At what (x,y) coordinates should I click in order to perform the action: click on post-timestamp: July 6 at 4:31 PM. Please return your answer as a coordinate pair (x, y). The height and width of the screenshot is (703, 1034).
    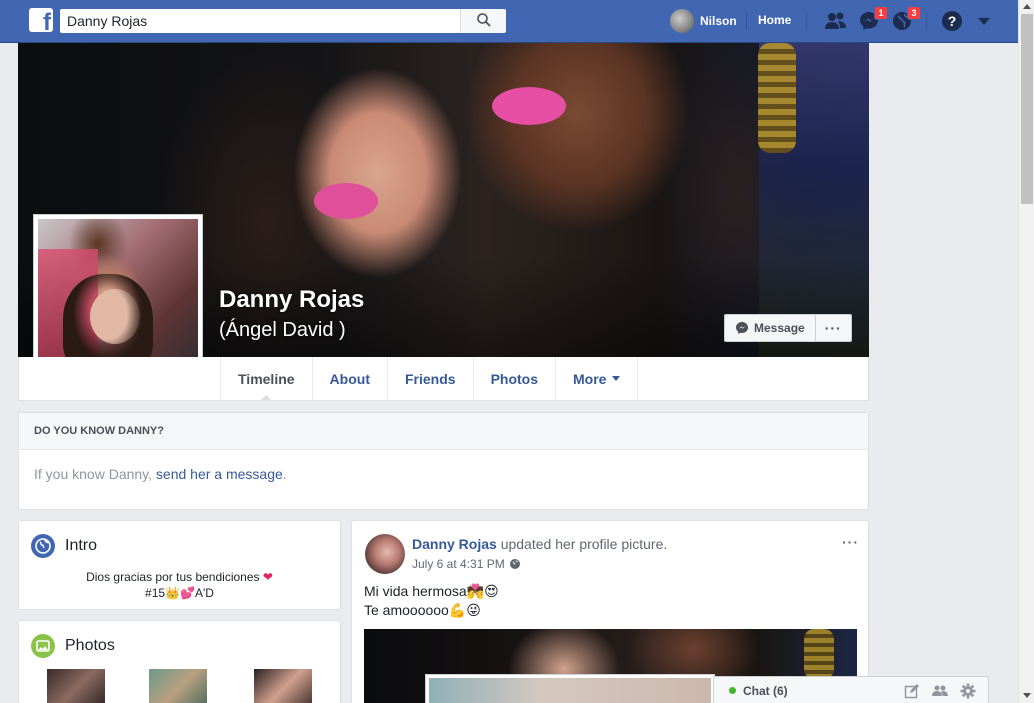
    Looking at the image, I should click on (458, 564).